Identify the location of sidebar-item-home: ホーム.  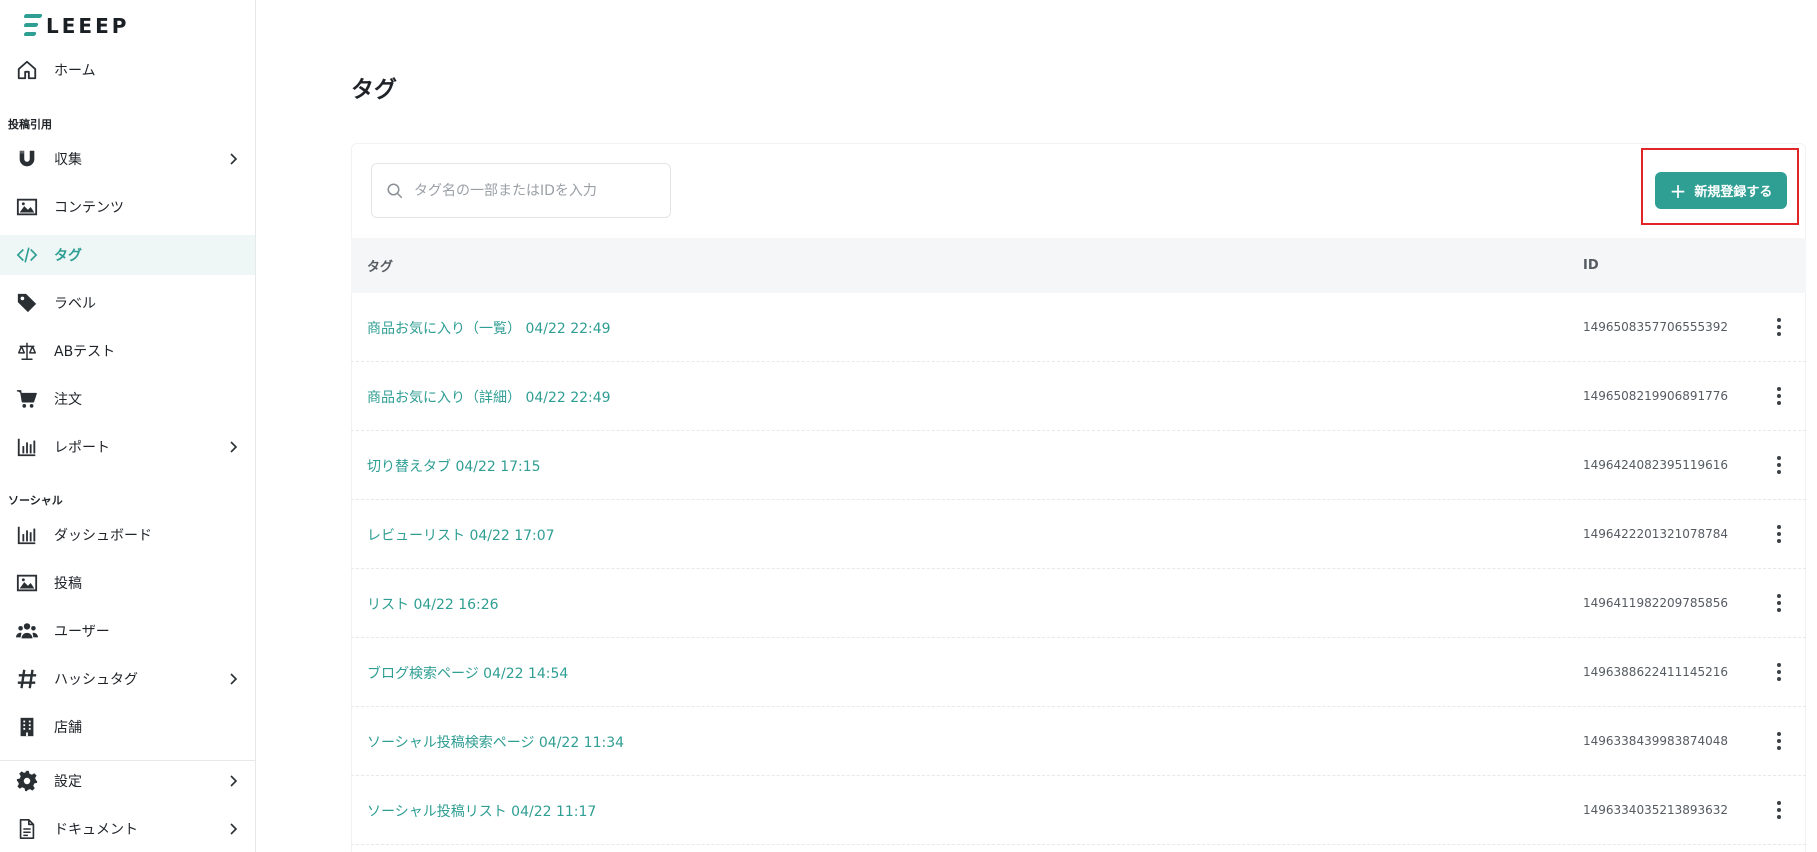
(127, 70).